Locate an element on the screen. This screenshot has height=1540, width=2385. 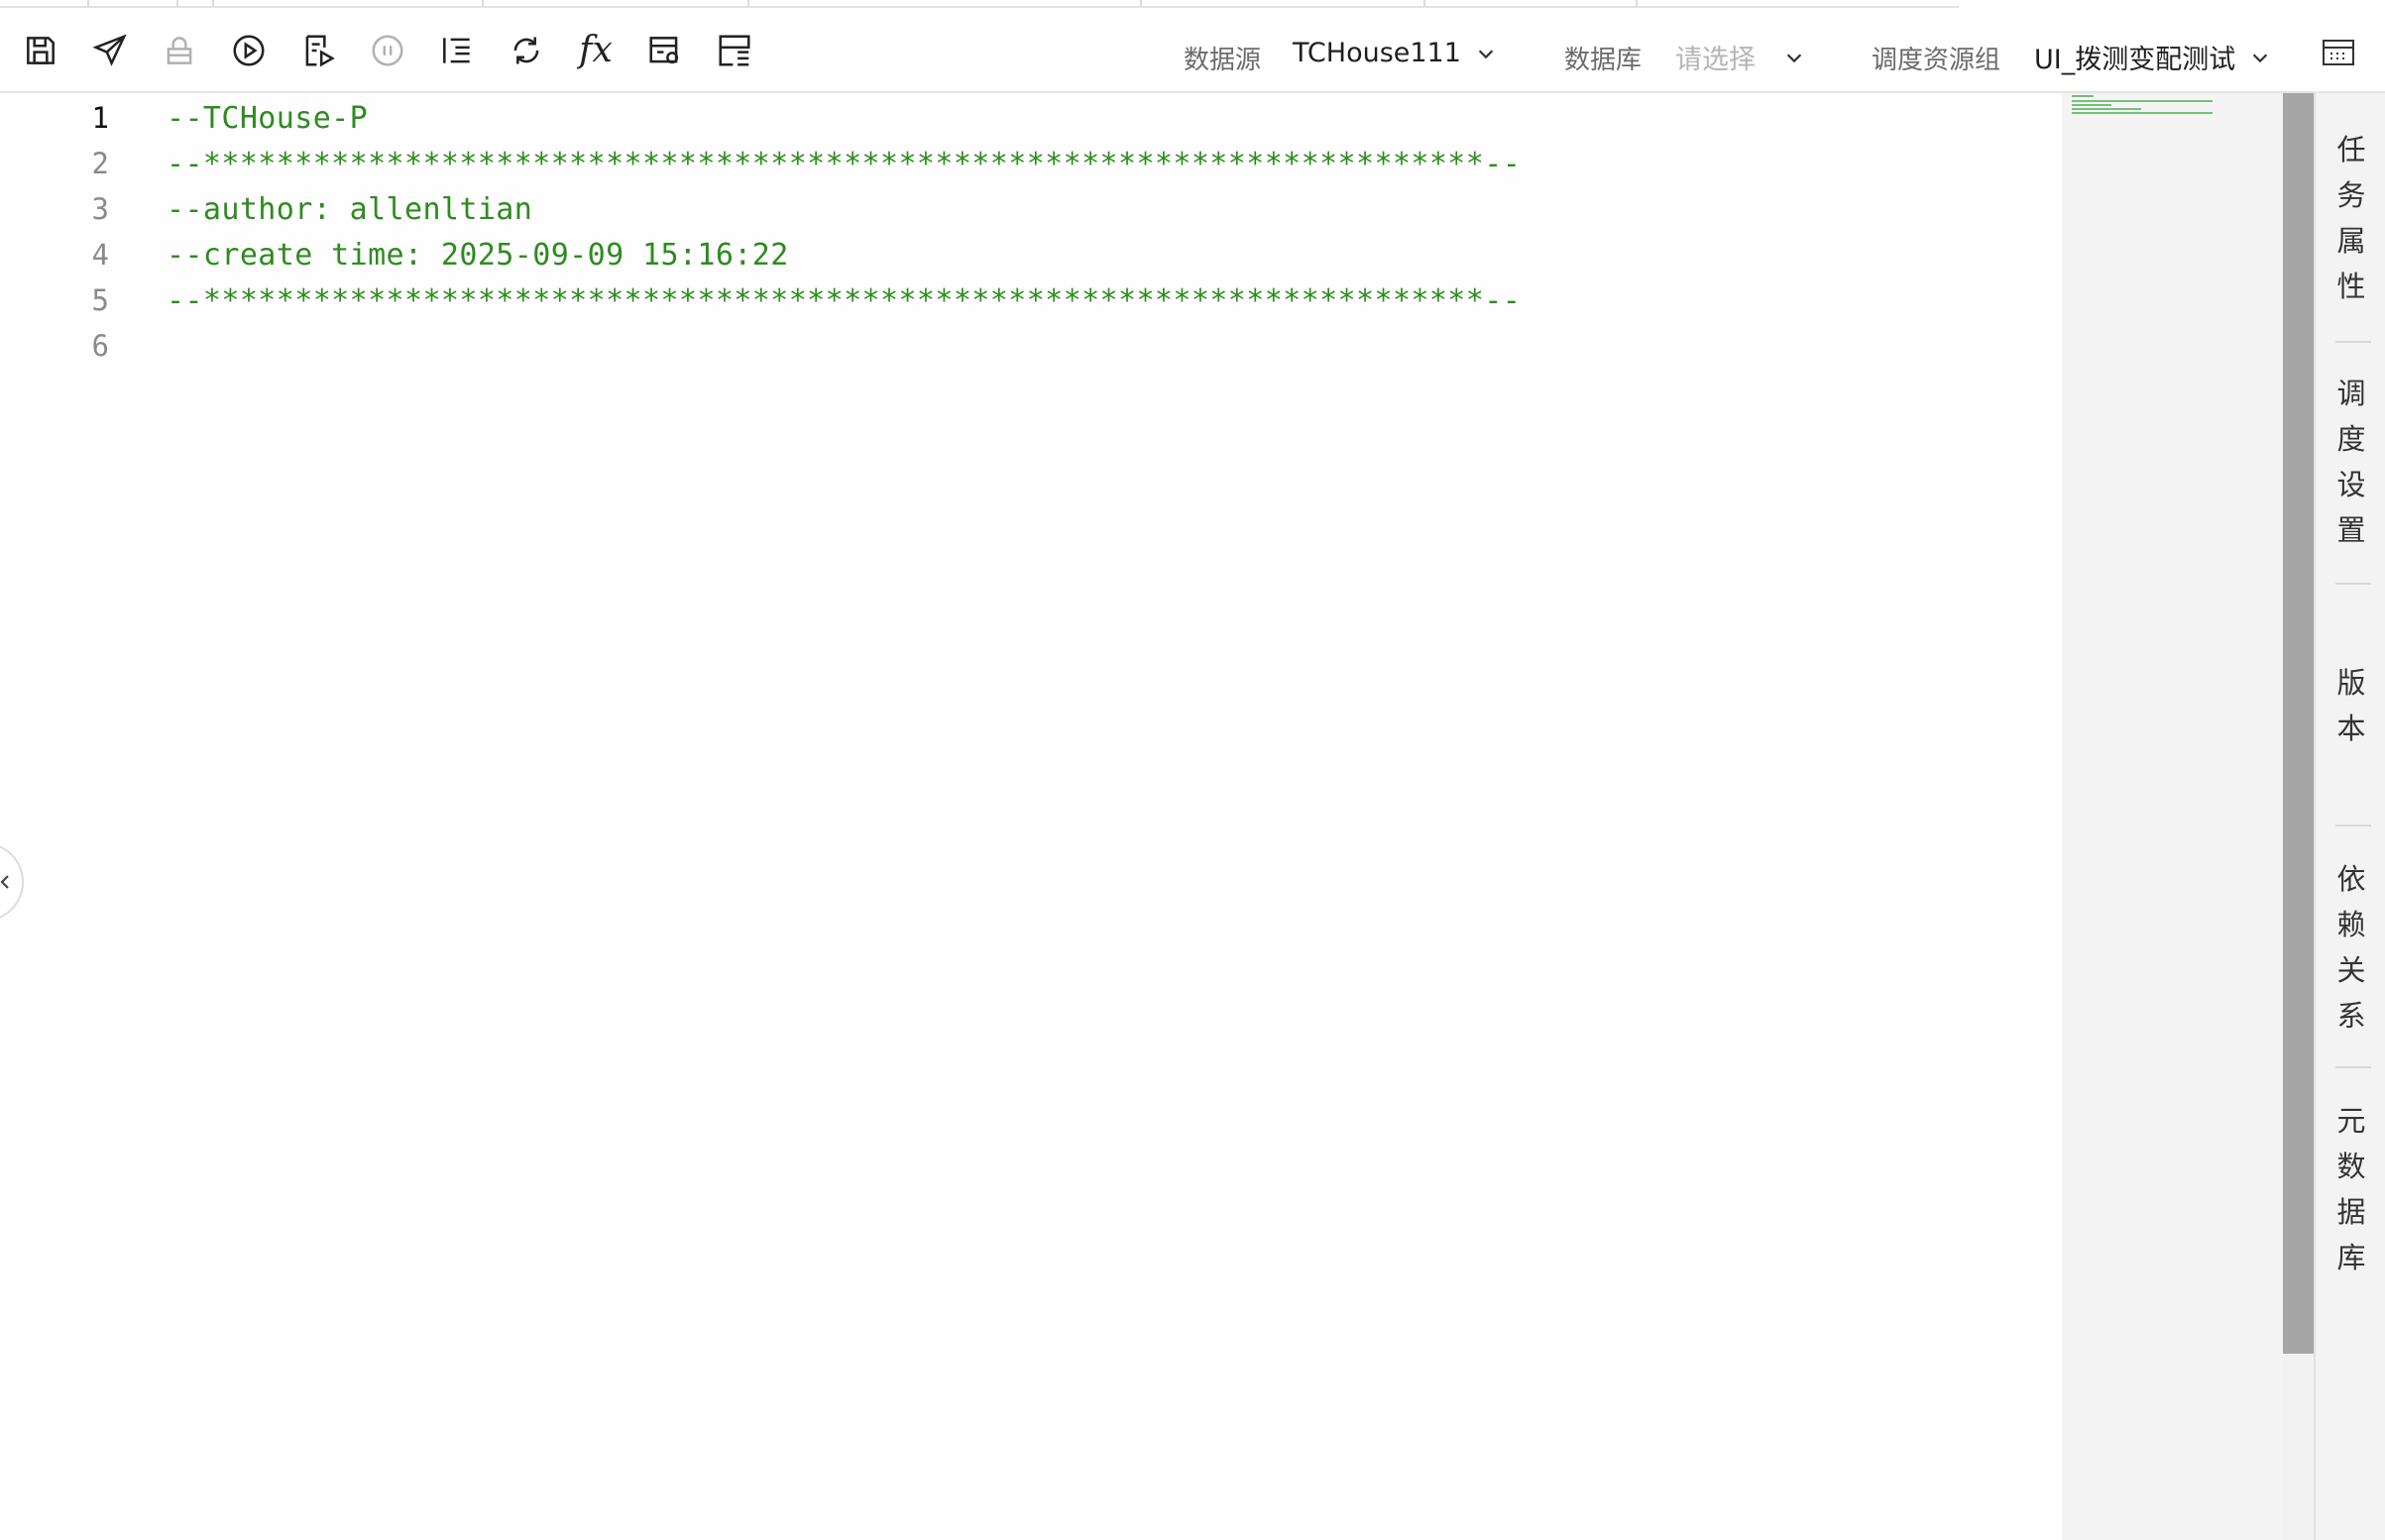
panel-tab-char: 赖 is located at coordinates (2351, 924).